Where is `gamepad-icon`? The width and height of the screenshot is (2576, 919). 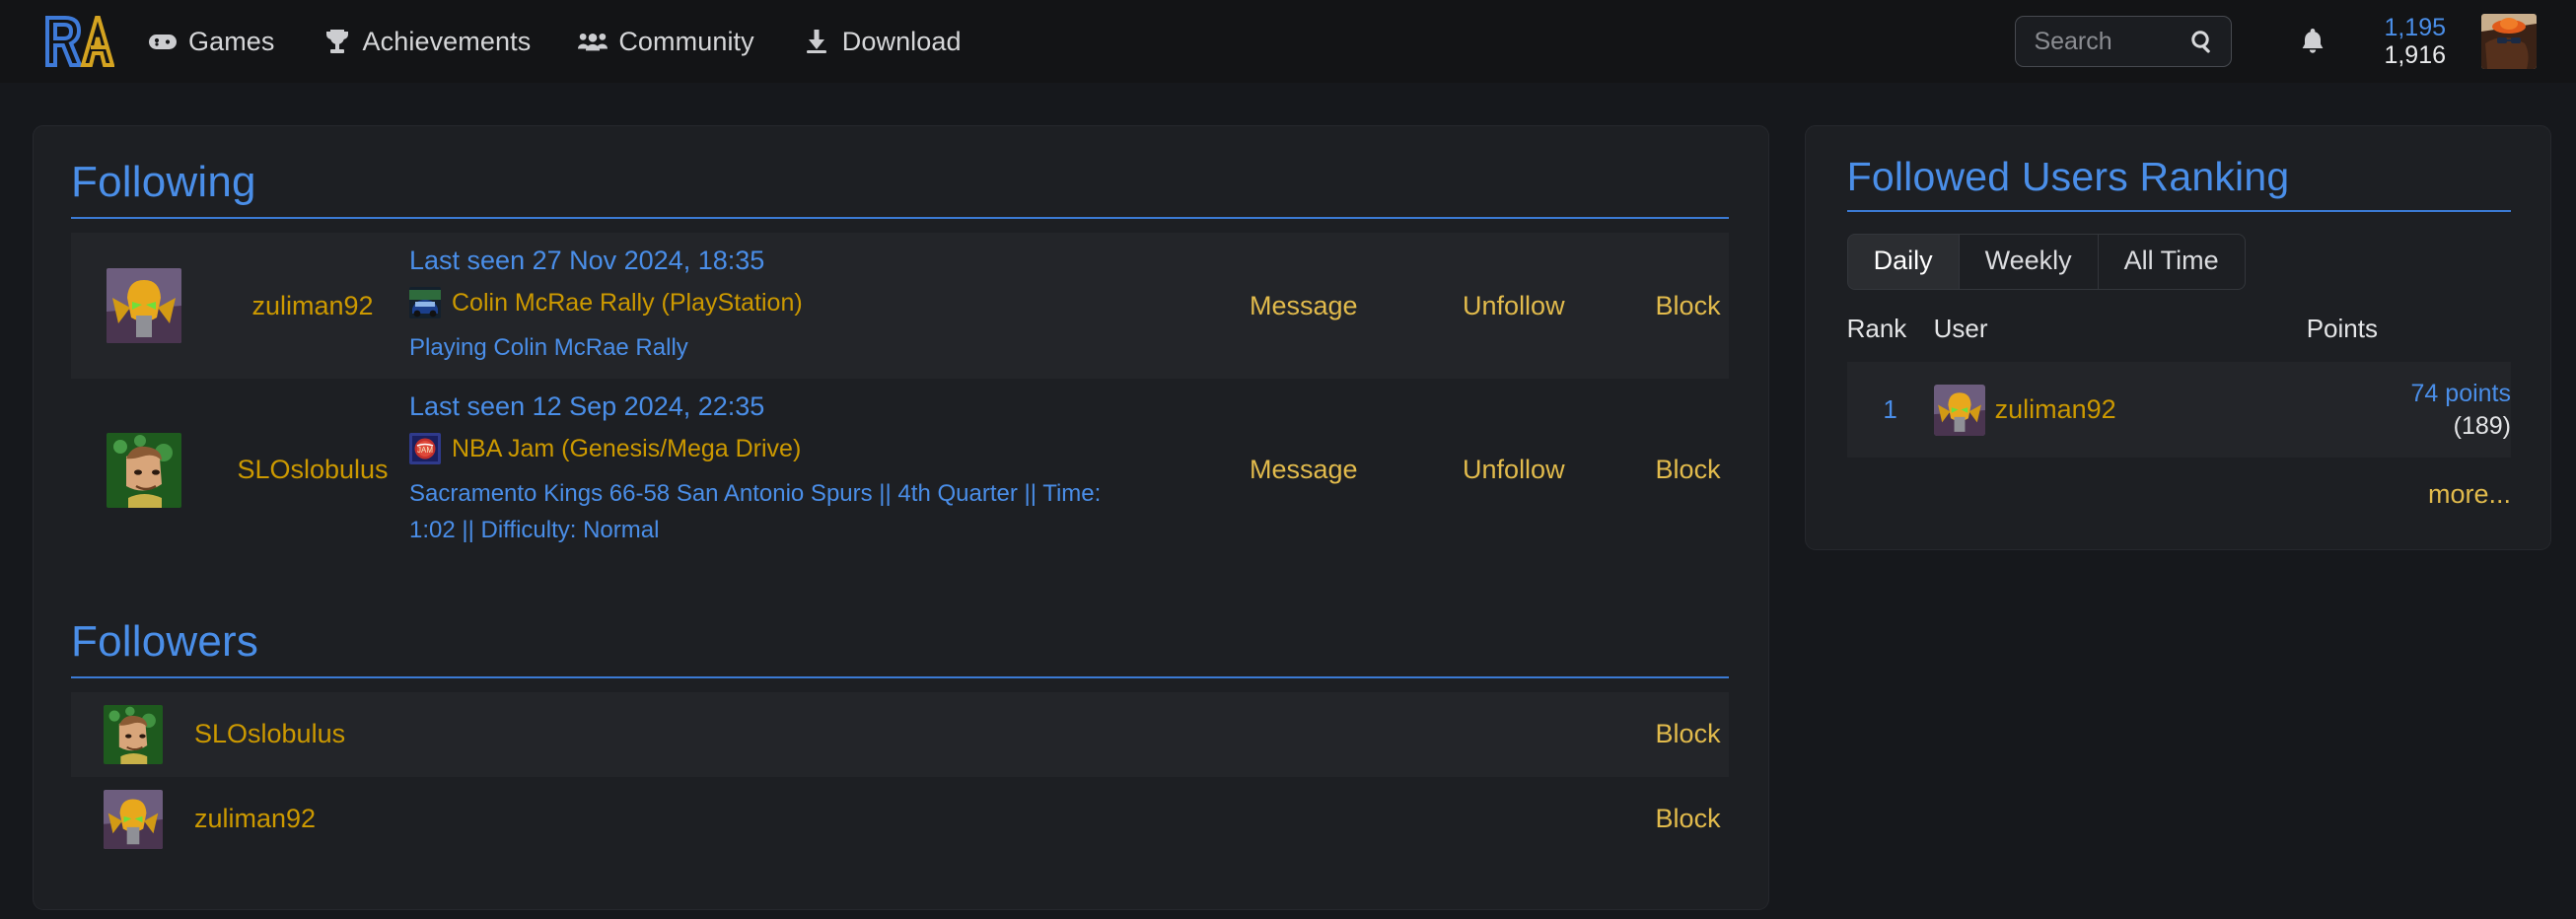 gamepad-icon is located at coordinates (163, 41).